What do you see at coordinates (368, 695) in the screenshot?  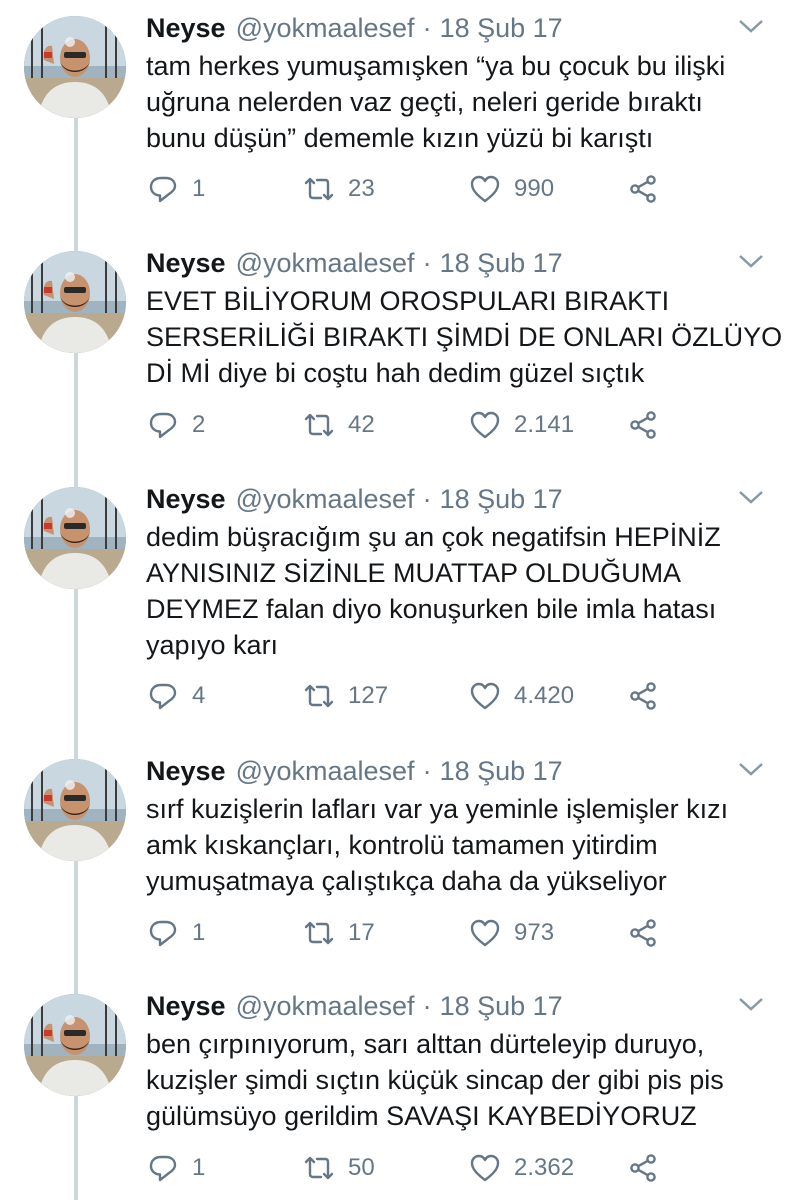 I see `retweet-count: 127` at bounding box center [368, 695].